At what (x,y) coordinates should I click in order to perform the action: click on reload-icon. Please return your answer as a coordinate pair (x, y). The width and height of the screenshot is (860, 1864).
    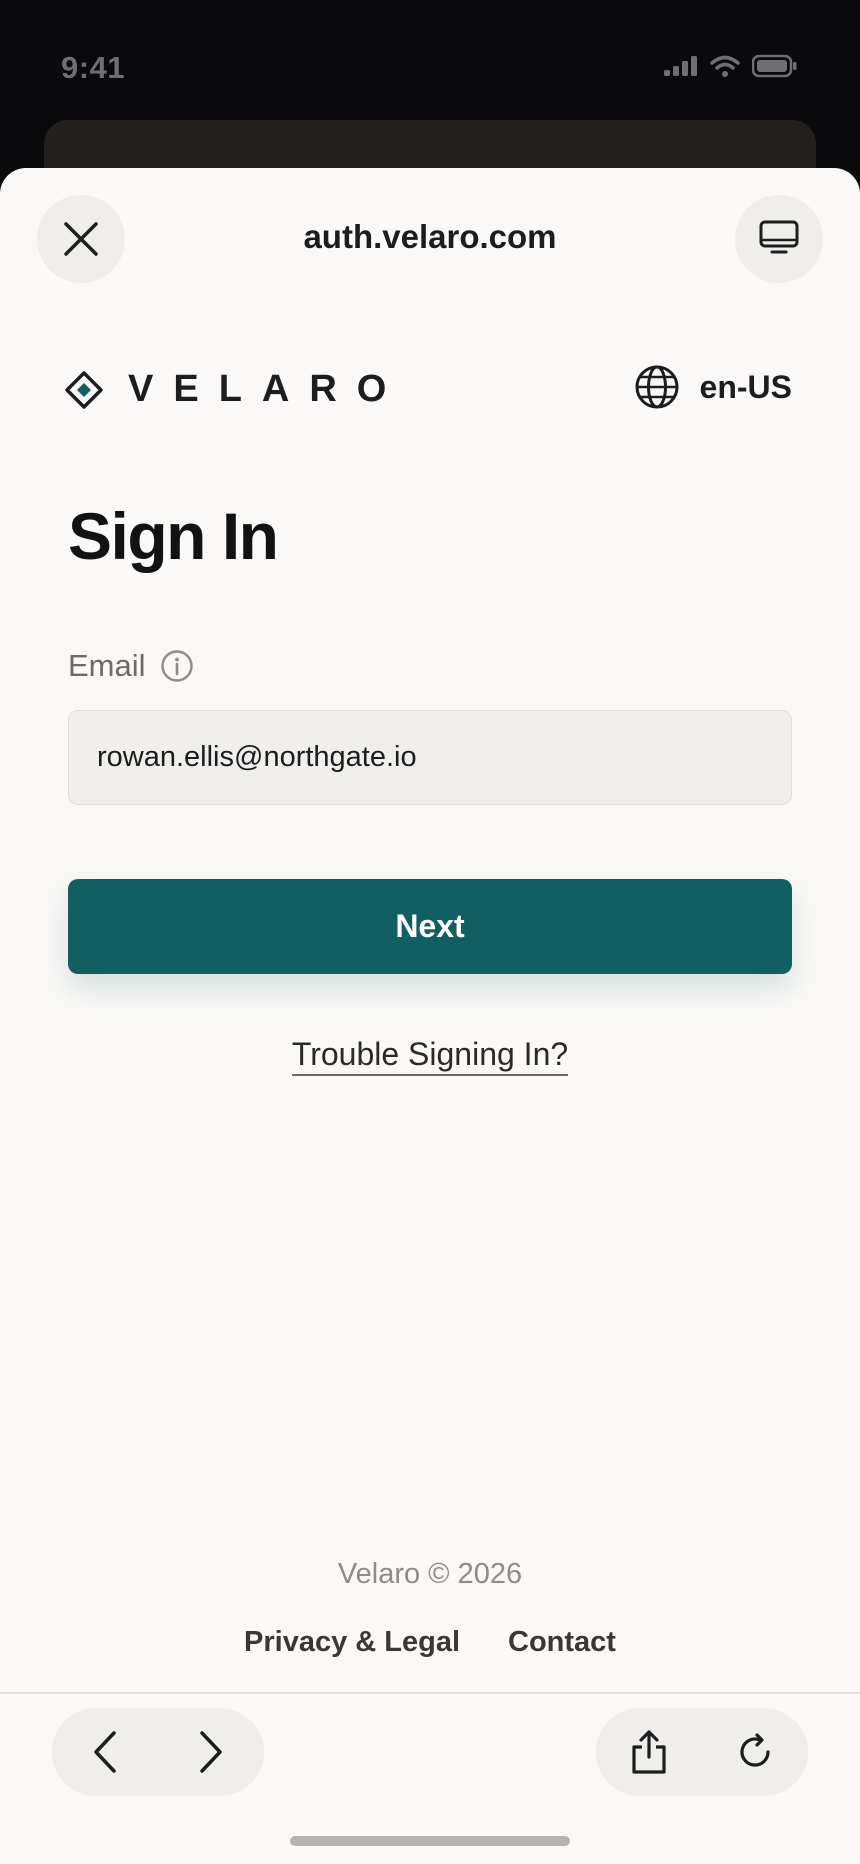
    Looking at the image, I should click on (755, 1750).